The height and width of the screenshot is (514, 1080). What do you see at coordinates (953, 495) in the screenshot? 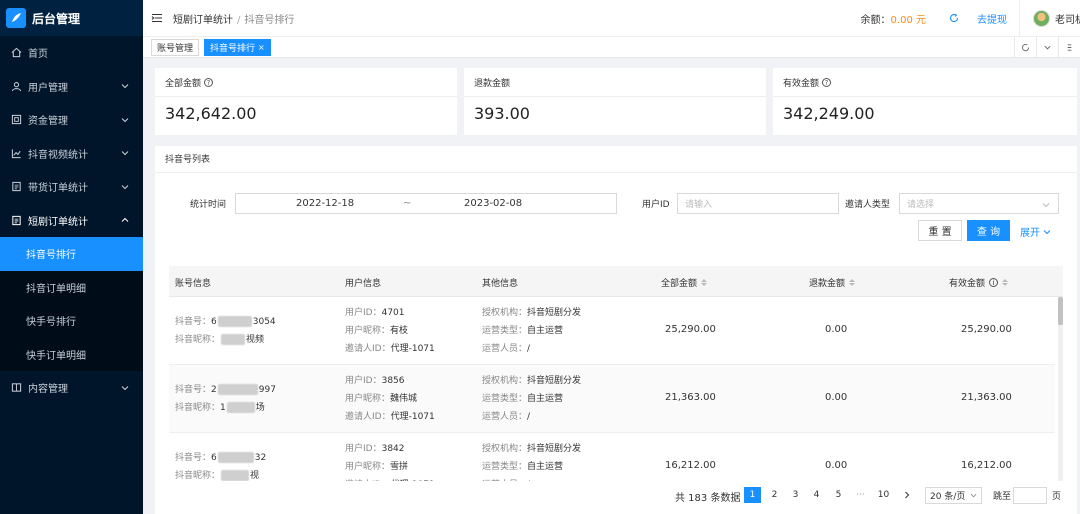
I see `page-size-select: 20 条/页` at bounding box center [953, 495].